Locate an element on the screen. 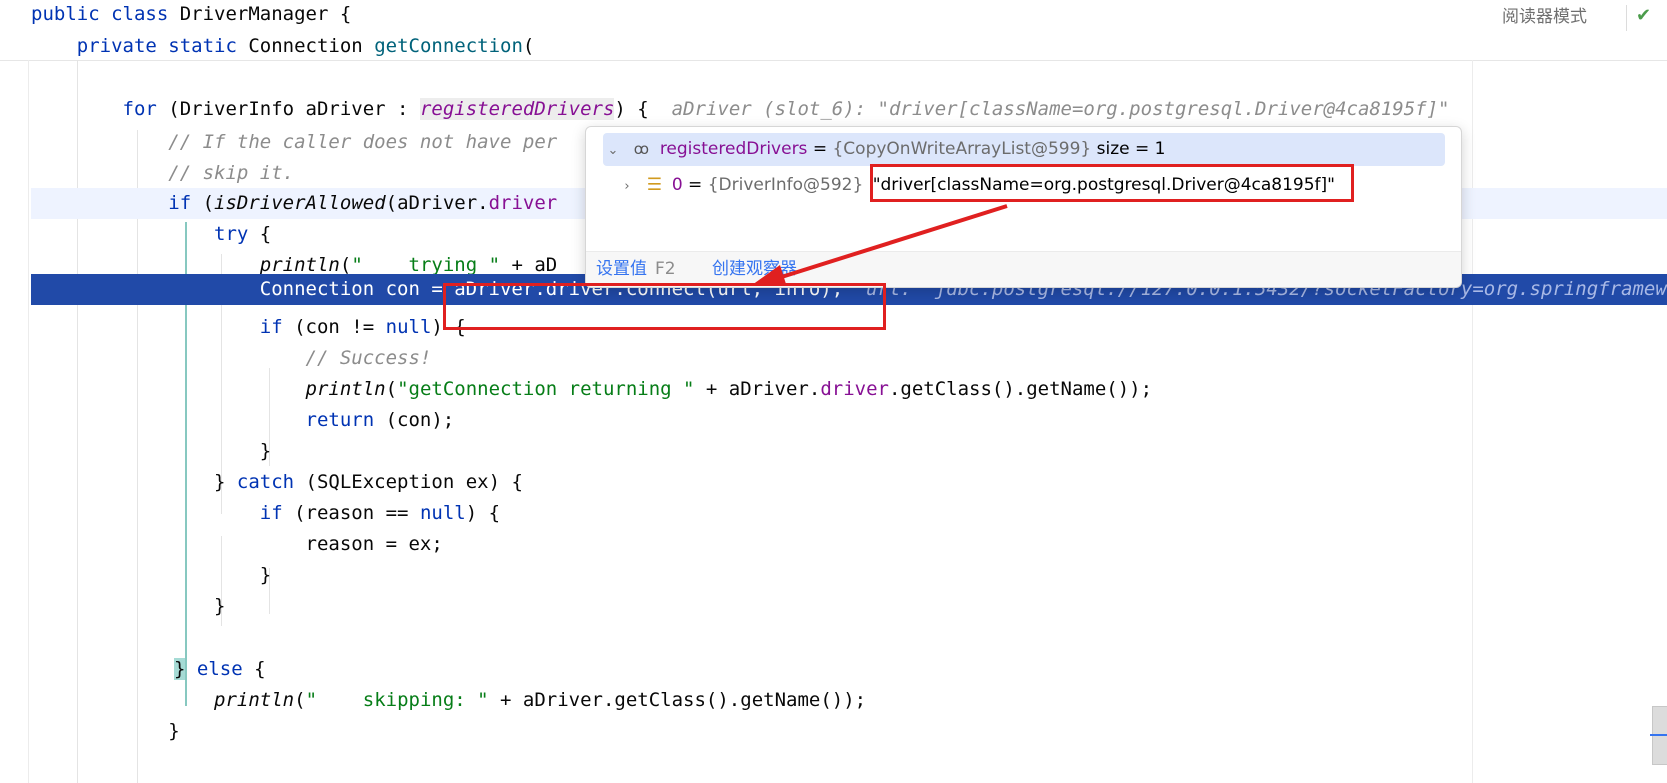  popup-footer: 设置值 F2 创建观察器 is located at coordinates (1023, 269).